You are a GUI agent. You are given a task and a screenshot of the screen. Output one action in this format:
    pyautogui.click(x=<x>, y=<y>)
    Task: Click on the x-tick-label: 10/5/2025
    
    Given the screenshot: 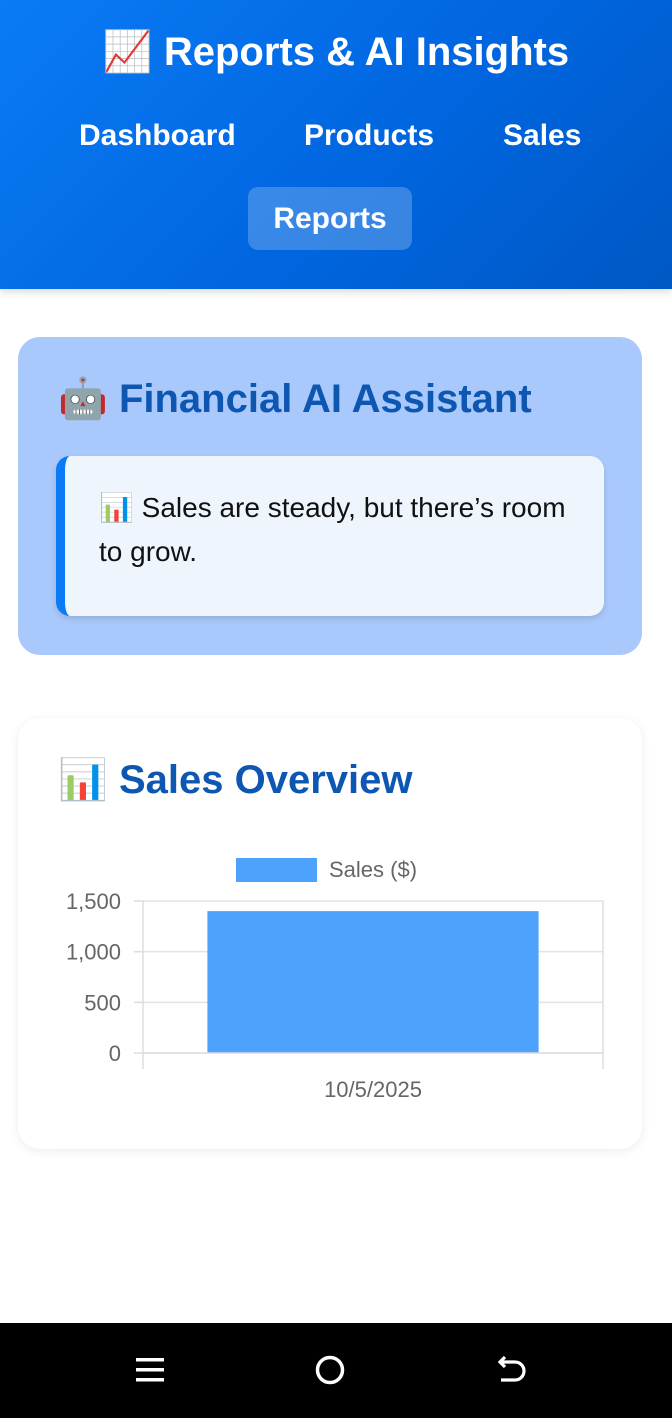 What is the action you would take?
    pyautogui.click(x=373, y=1089)
    